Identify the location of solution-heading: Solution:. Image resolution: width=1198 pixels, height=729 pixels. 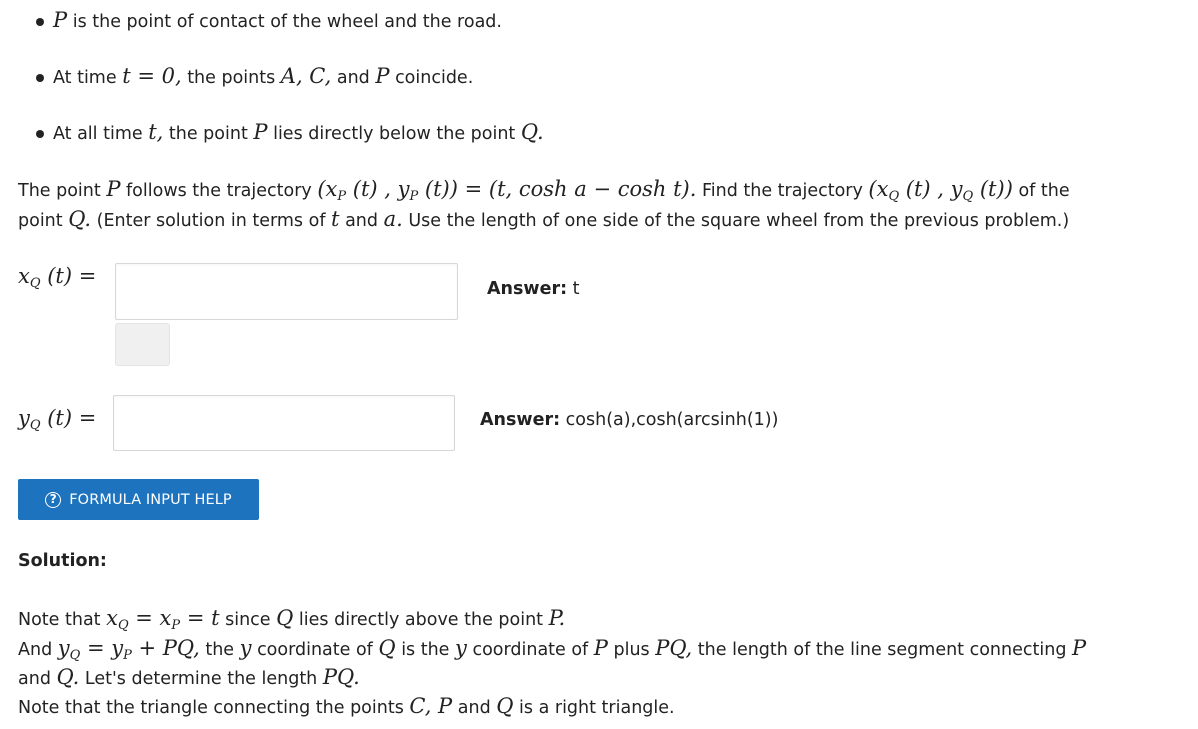
(62, 561).